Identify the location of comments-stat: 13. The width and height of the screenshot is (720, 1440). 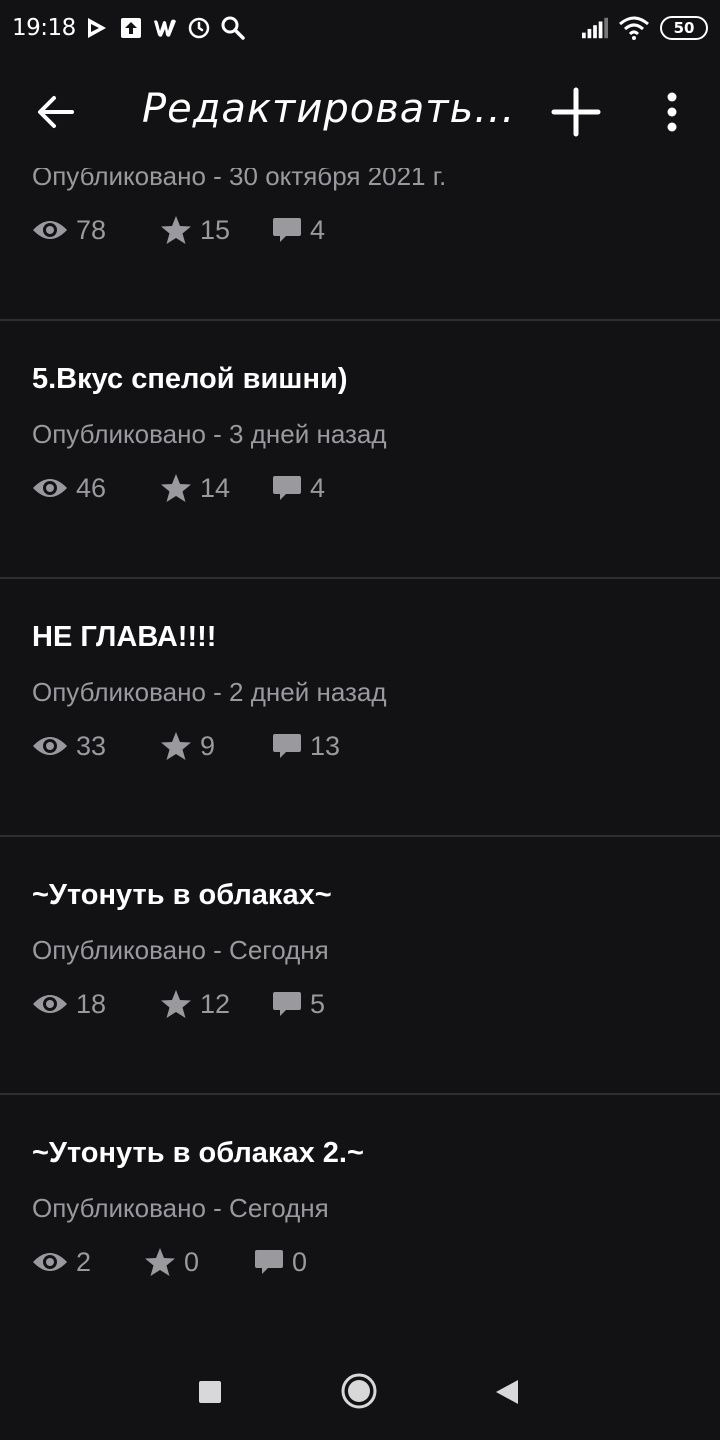
(306, 746).